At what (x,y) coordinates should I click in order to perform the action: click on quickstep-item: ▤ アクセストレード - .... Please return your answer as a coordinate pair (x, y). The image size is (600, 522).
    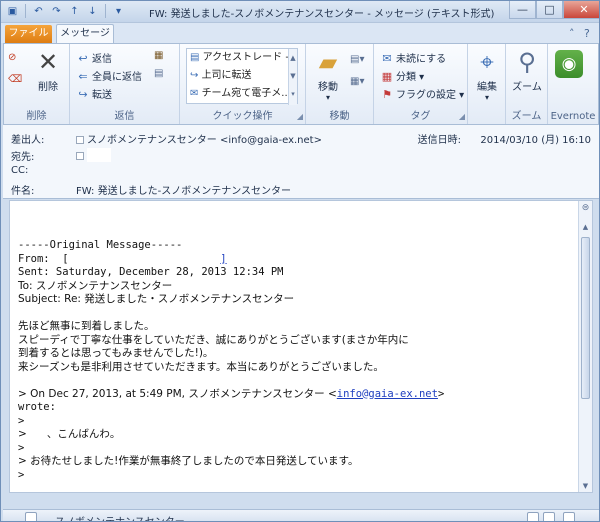
    Looking at the image, I should click on (242, 58).